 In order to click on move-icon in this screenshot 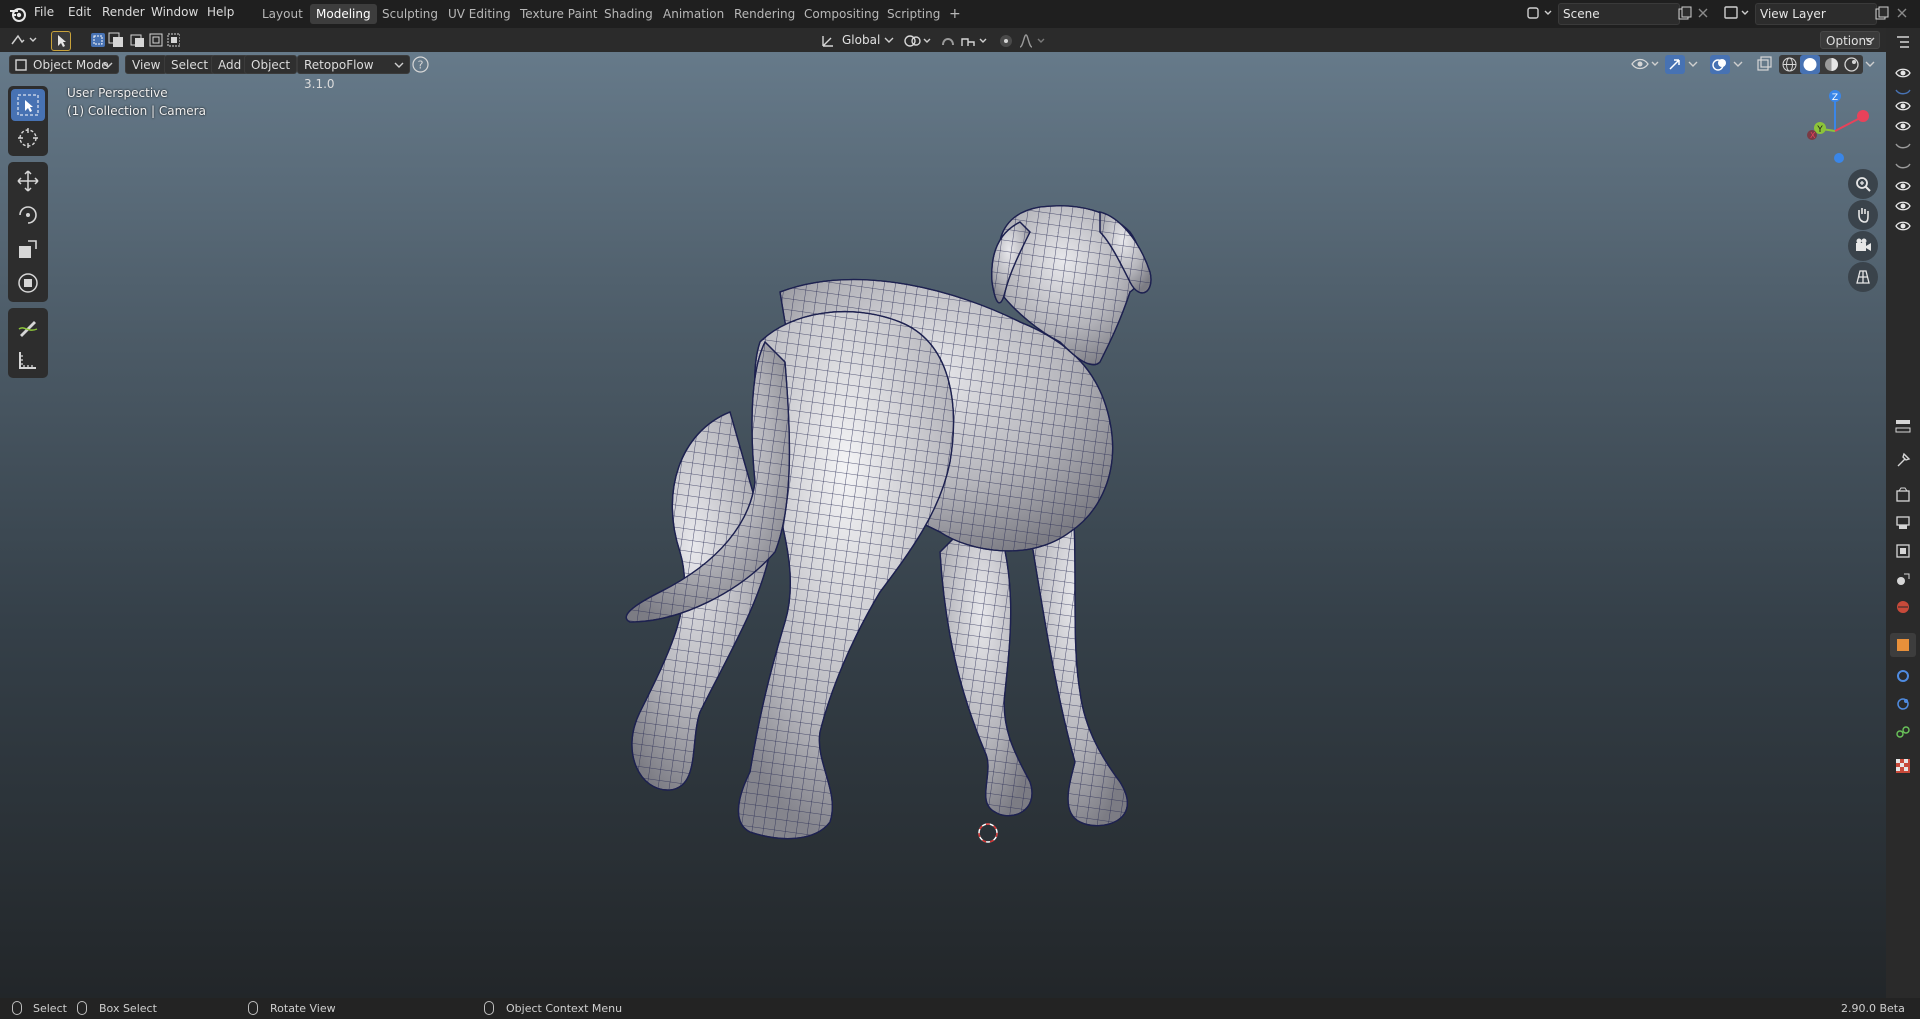, I will do `click(28, 181)`.